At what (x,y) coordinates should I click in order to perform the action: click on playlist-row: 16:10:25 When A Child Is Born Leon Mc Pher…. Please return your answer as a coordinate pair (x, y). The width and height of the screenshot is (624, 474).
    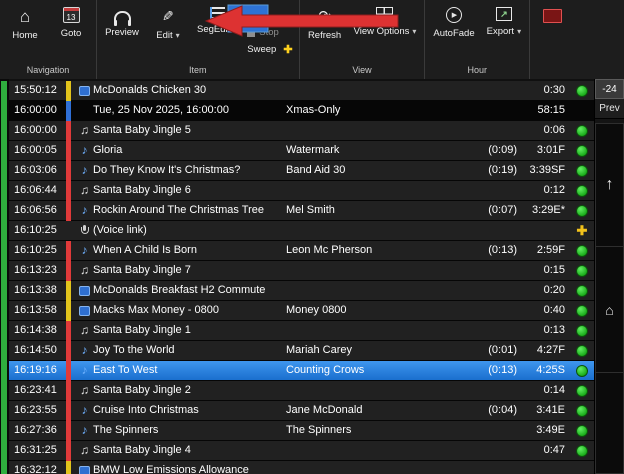
    Looking at the image, I should click on (301, 250).